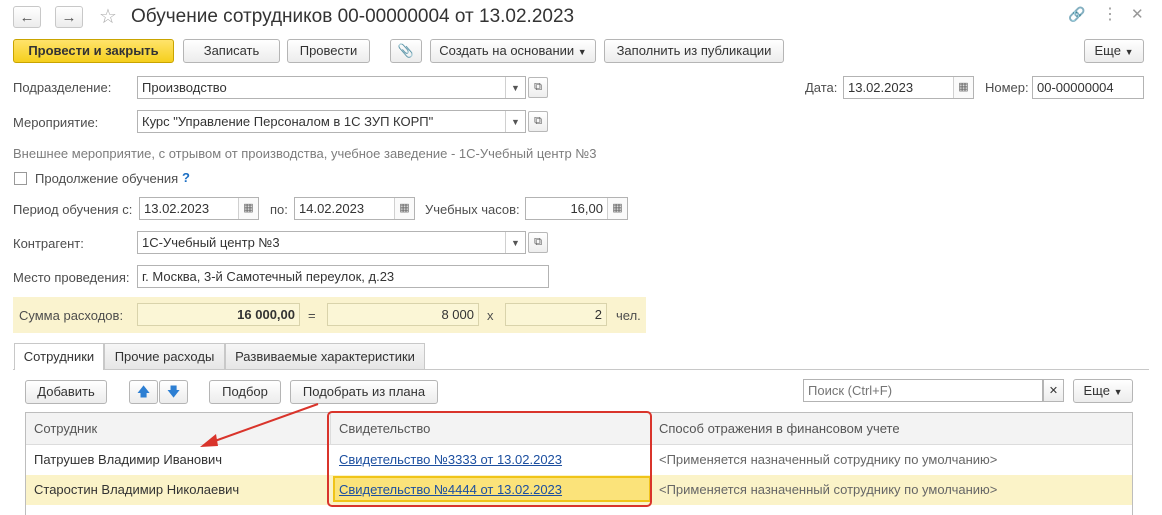  Describe the element at coordinates (581, 369) in the screenshot. I see `tabs-divider` at that location.